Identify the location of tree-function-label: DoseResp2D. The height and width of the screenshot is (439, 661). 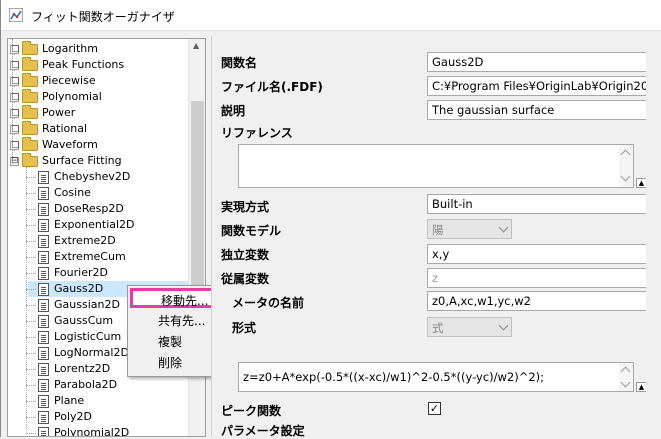
(89, 208).